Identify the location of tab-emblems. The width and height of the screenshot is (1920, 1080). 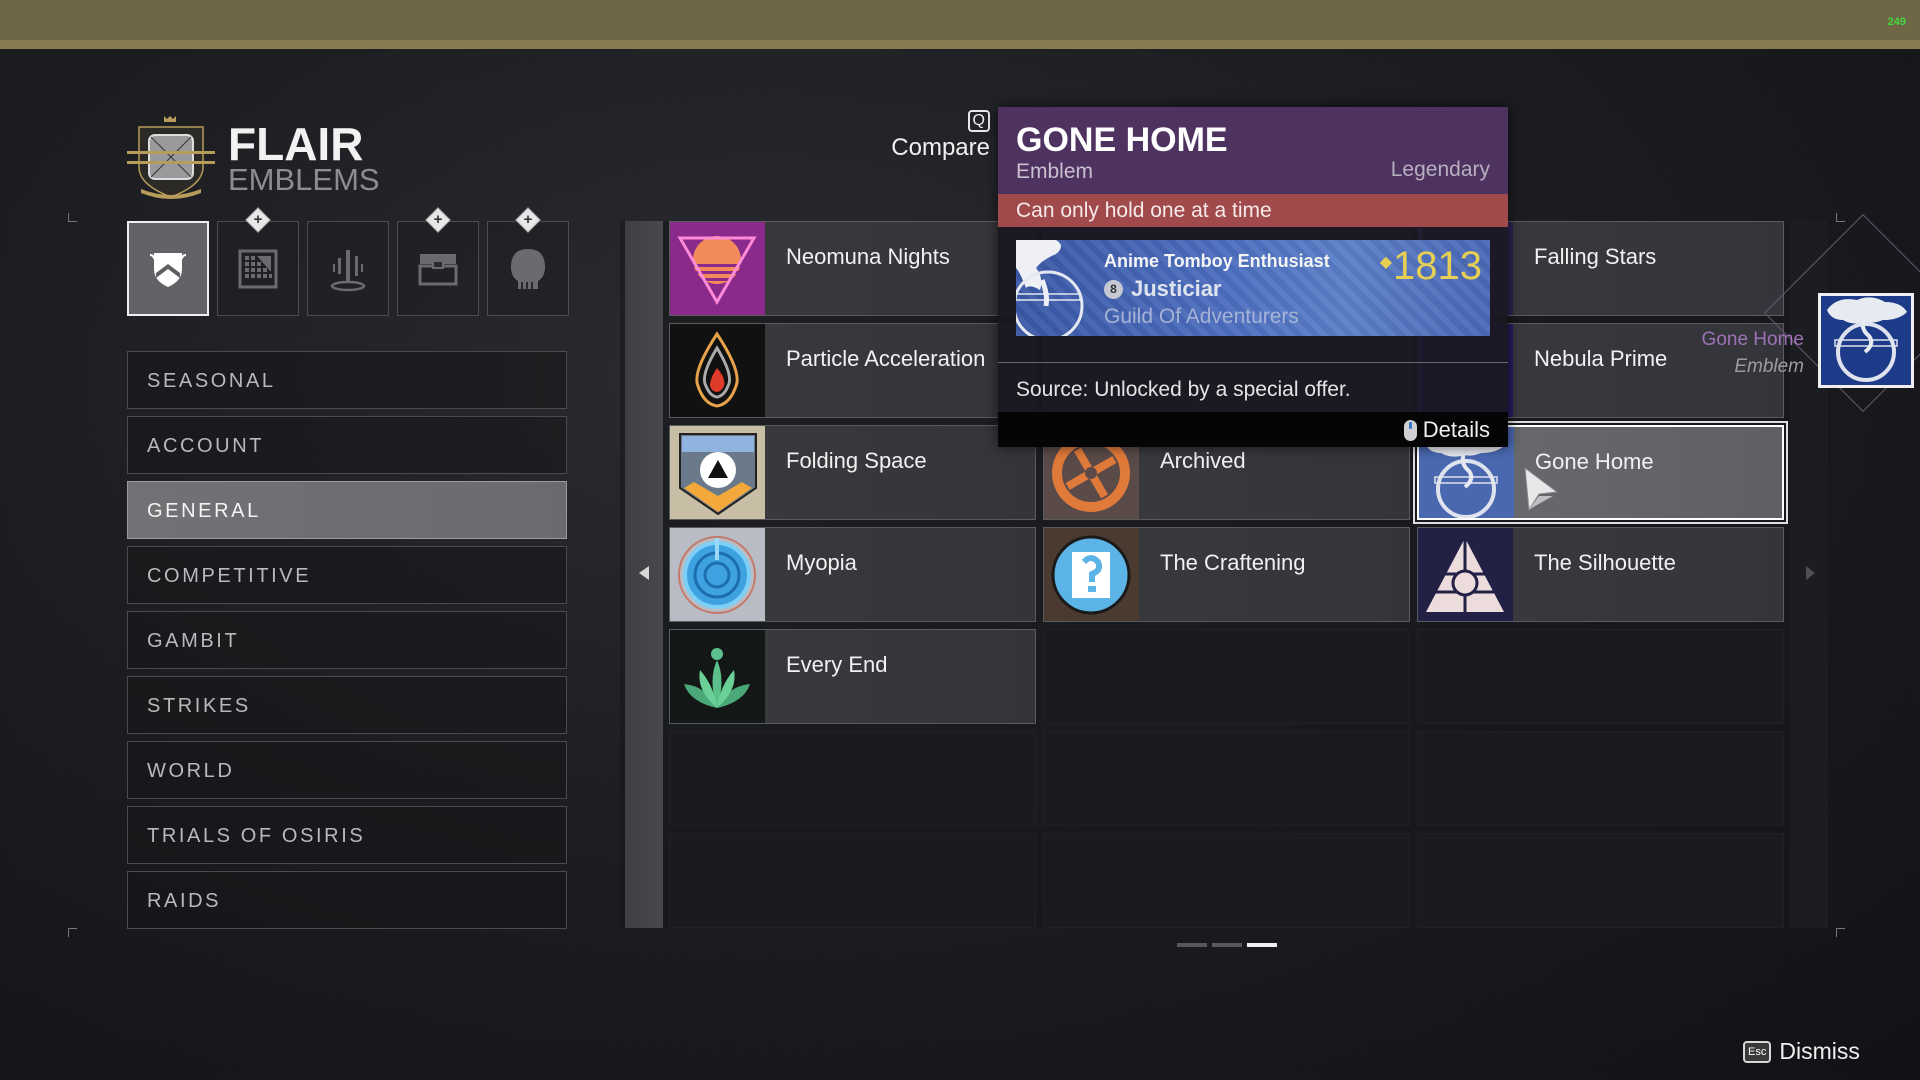
(168, 268).